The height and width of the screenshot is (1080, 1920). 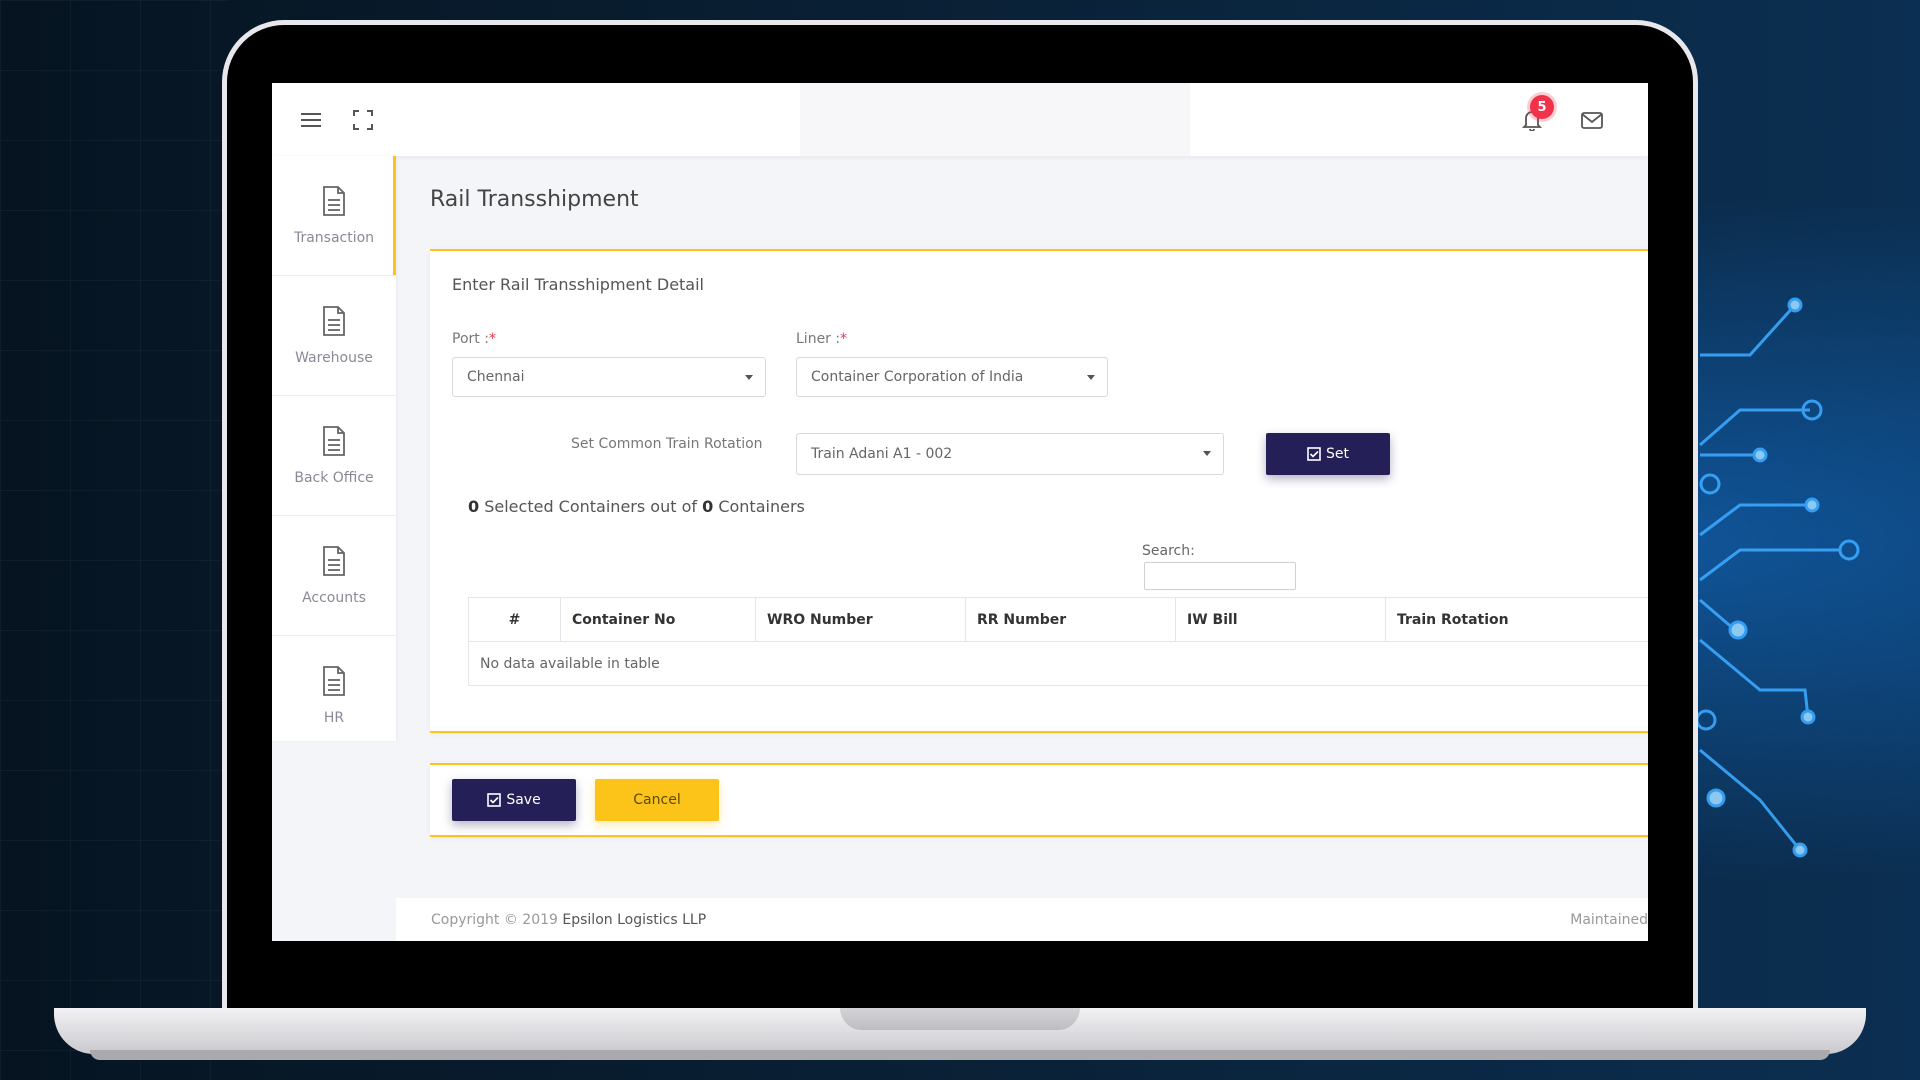 I want to click on sidebar-item-label: Back Office, so click(x=334, y=477).